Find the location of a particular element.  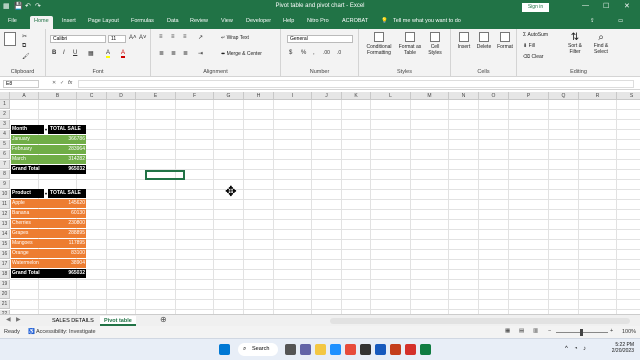

paste-button is located at coordinates (10, 40).